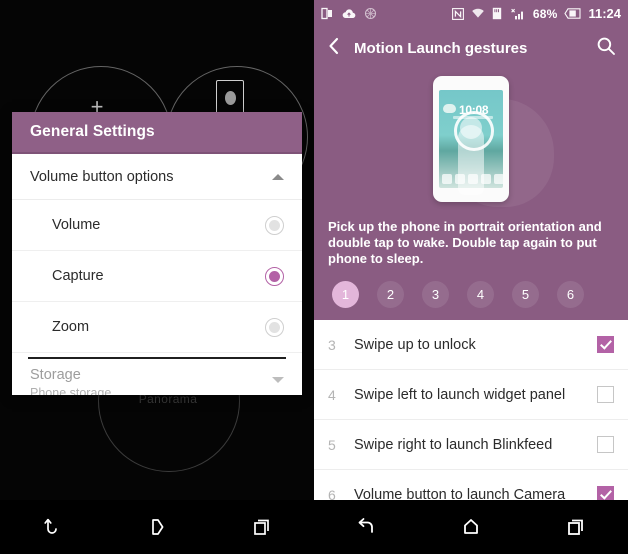 The width and height of the screenshot is (628, 554). Describe the element at coordinates (230, 98) in the screenshot. I see `camera-icon` at that location.